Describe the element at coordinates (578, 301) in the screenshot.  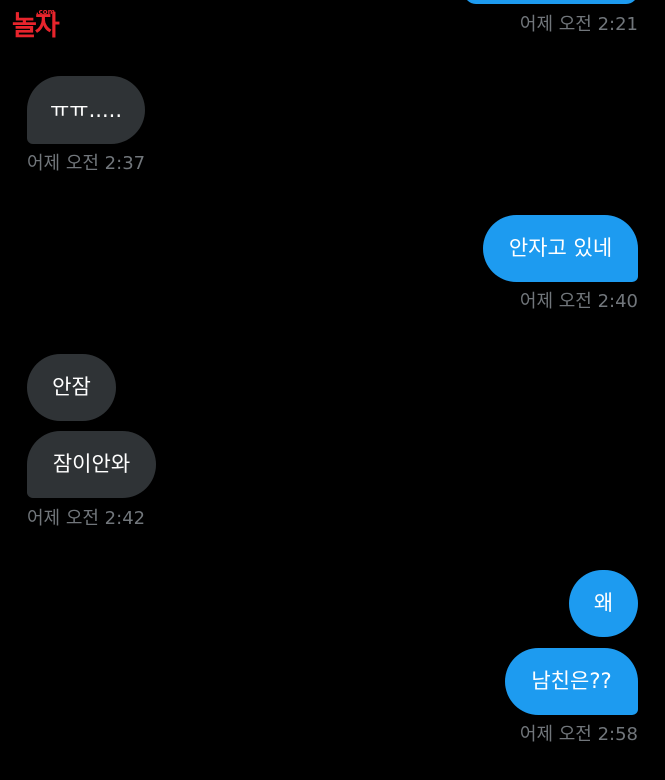
I see `message-timestamp: 어제 오전 2:40` at that location.